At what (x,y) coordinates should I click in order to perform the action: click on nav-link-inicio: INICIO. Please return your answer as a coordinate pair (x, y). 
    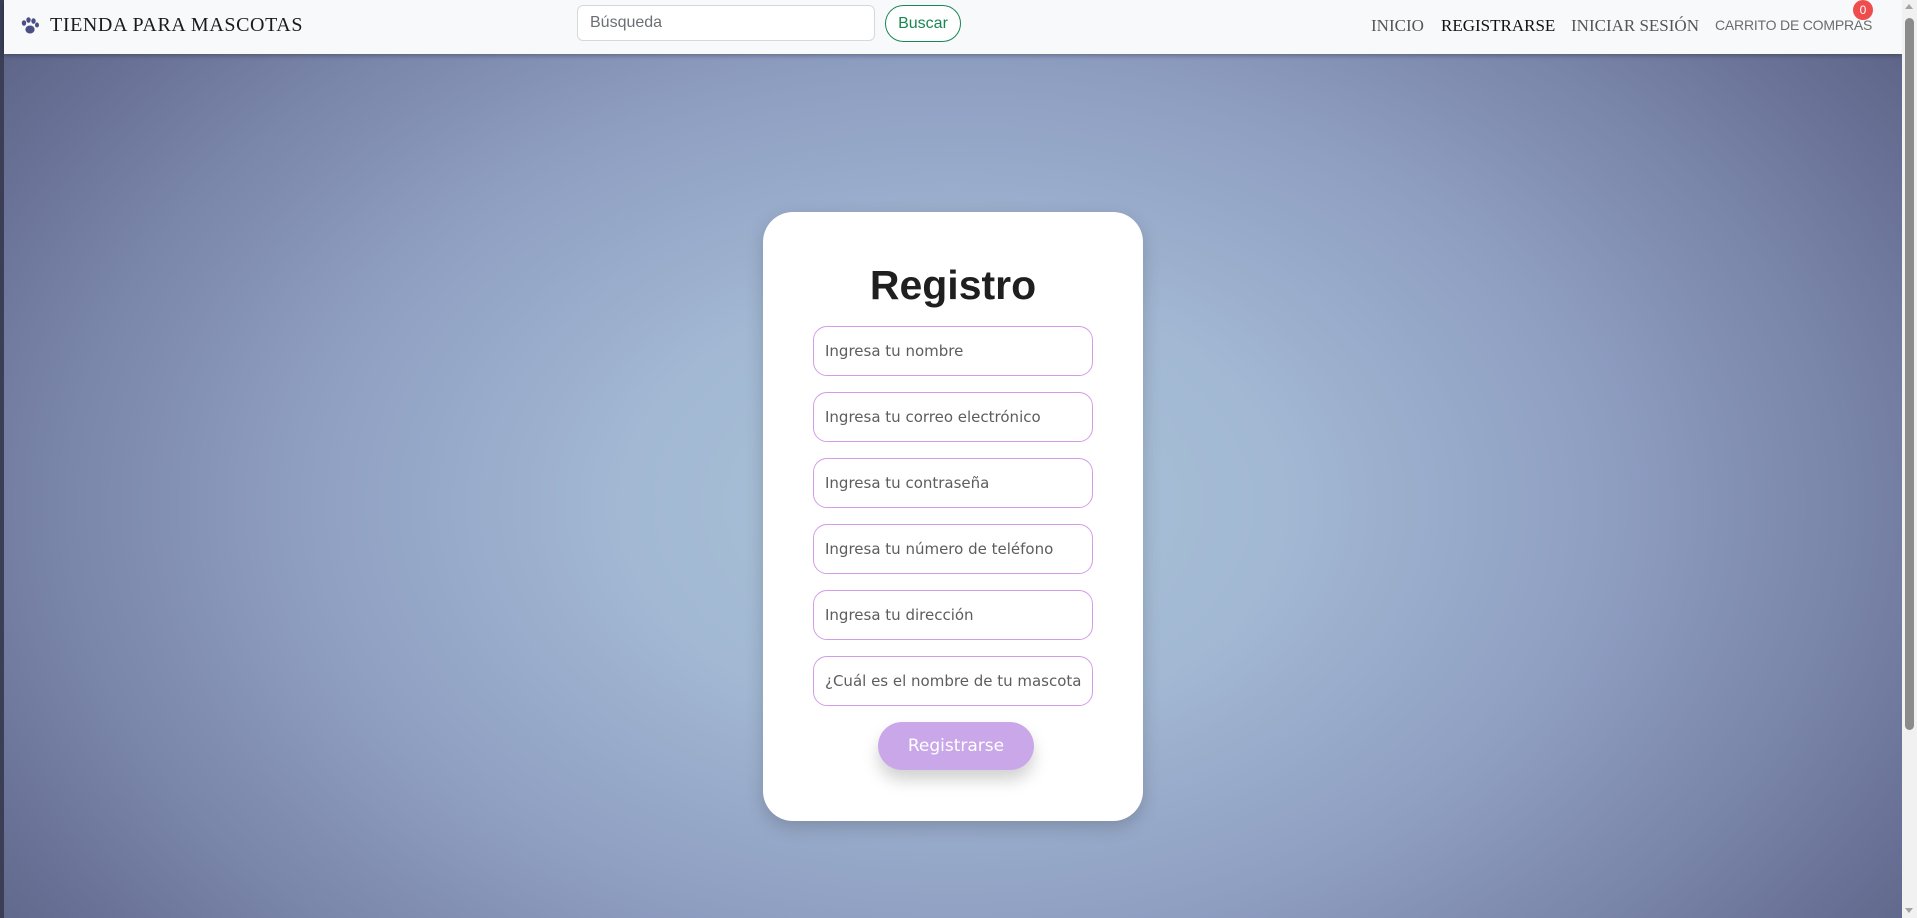
    Looking at the image, I should click on (1397, 26).